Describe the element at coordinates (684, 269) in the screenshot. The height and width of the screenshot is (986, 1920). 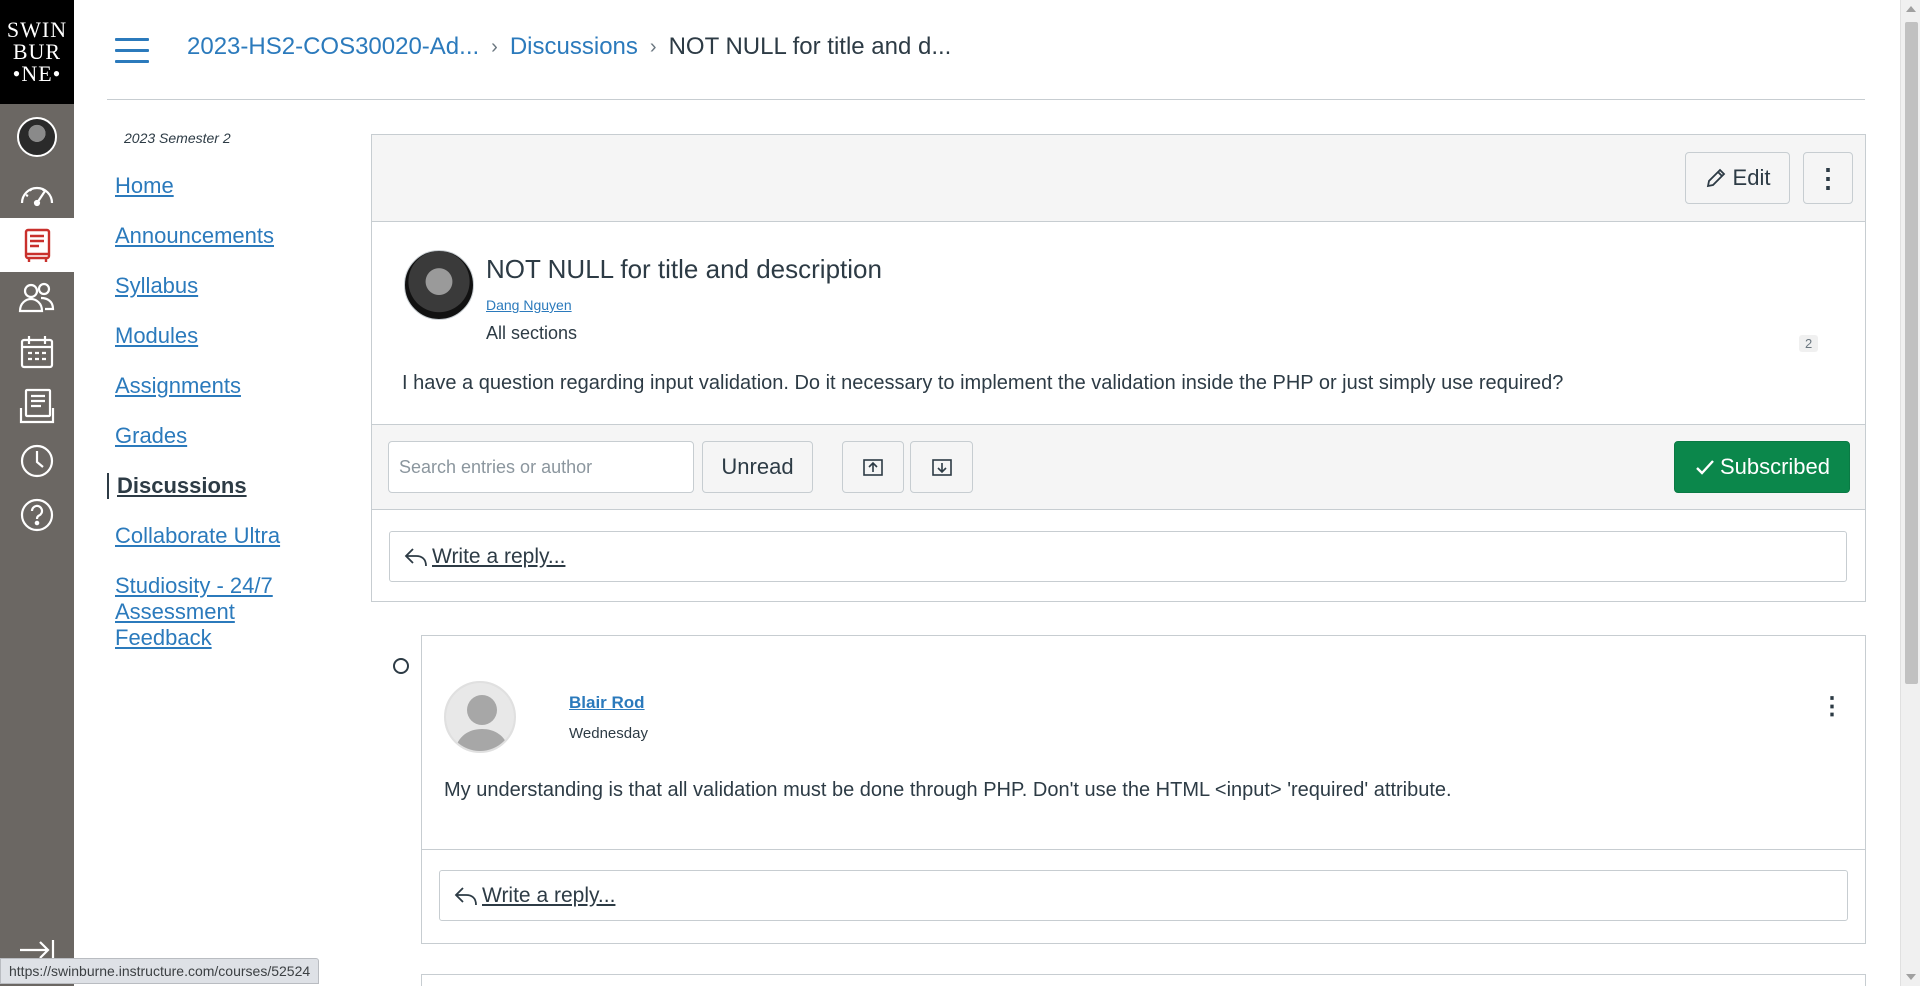
I see `topic-title: NOT NULL for title and description` at that location.